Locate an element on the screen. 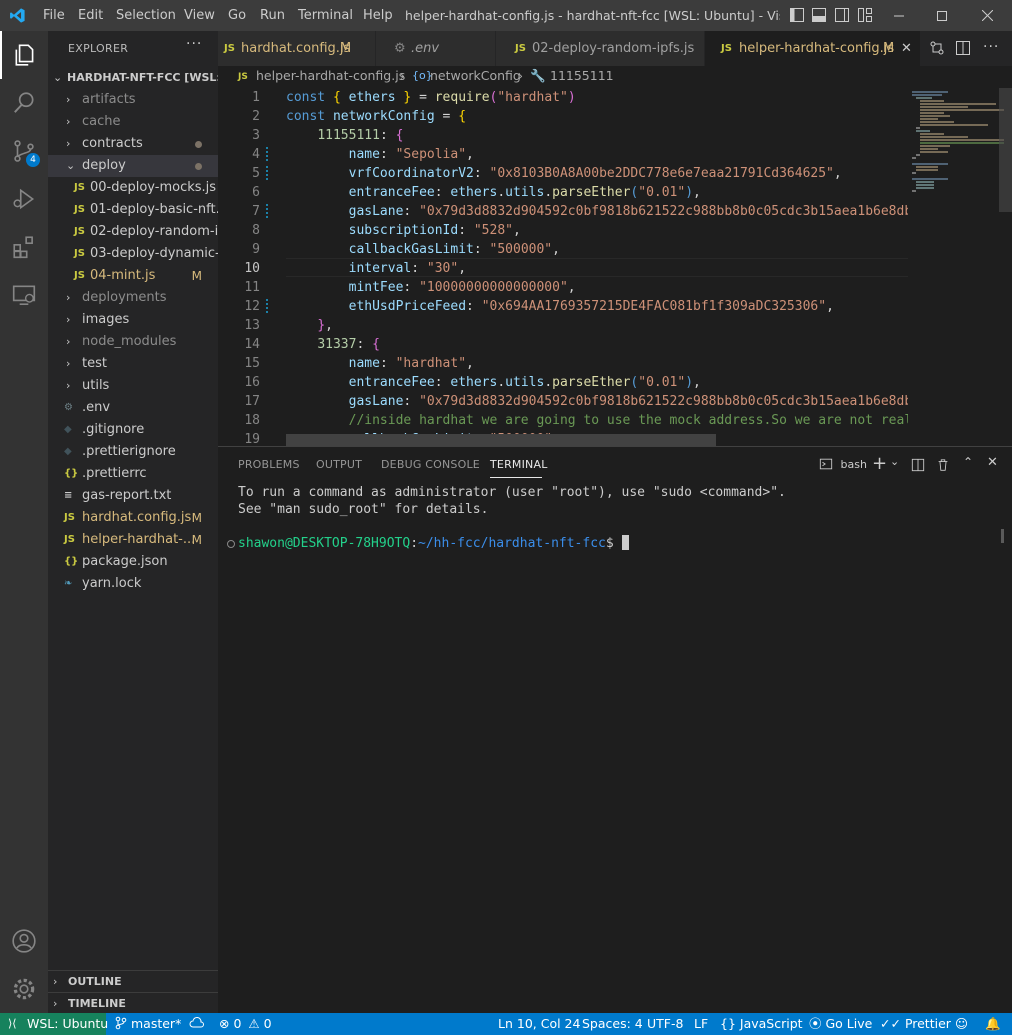 The width and height of the screenshot is (1012, 1035). encoding-indicator: UTF-8 is located at coordinates (665, 1024).